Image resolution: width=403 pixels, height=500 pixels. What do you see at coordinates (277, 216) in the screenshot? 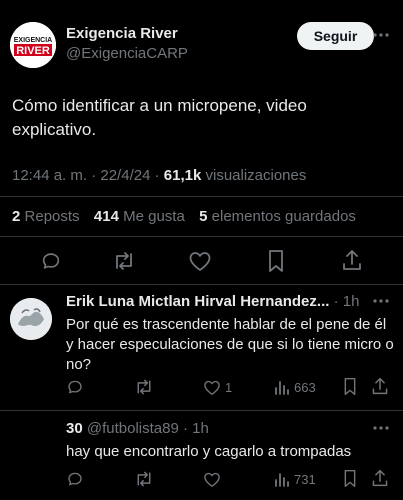
I see `saved-stat: 5 elementos guardados` at bounding box center [277, 216].